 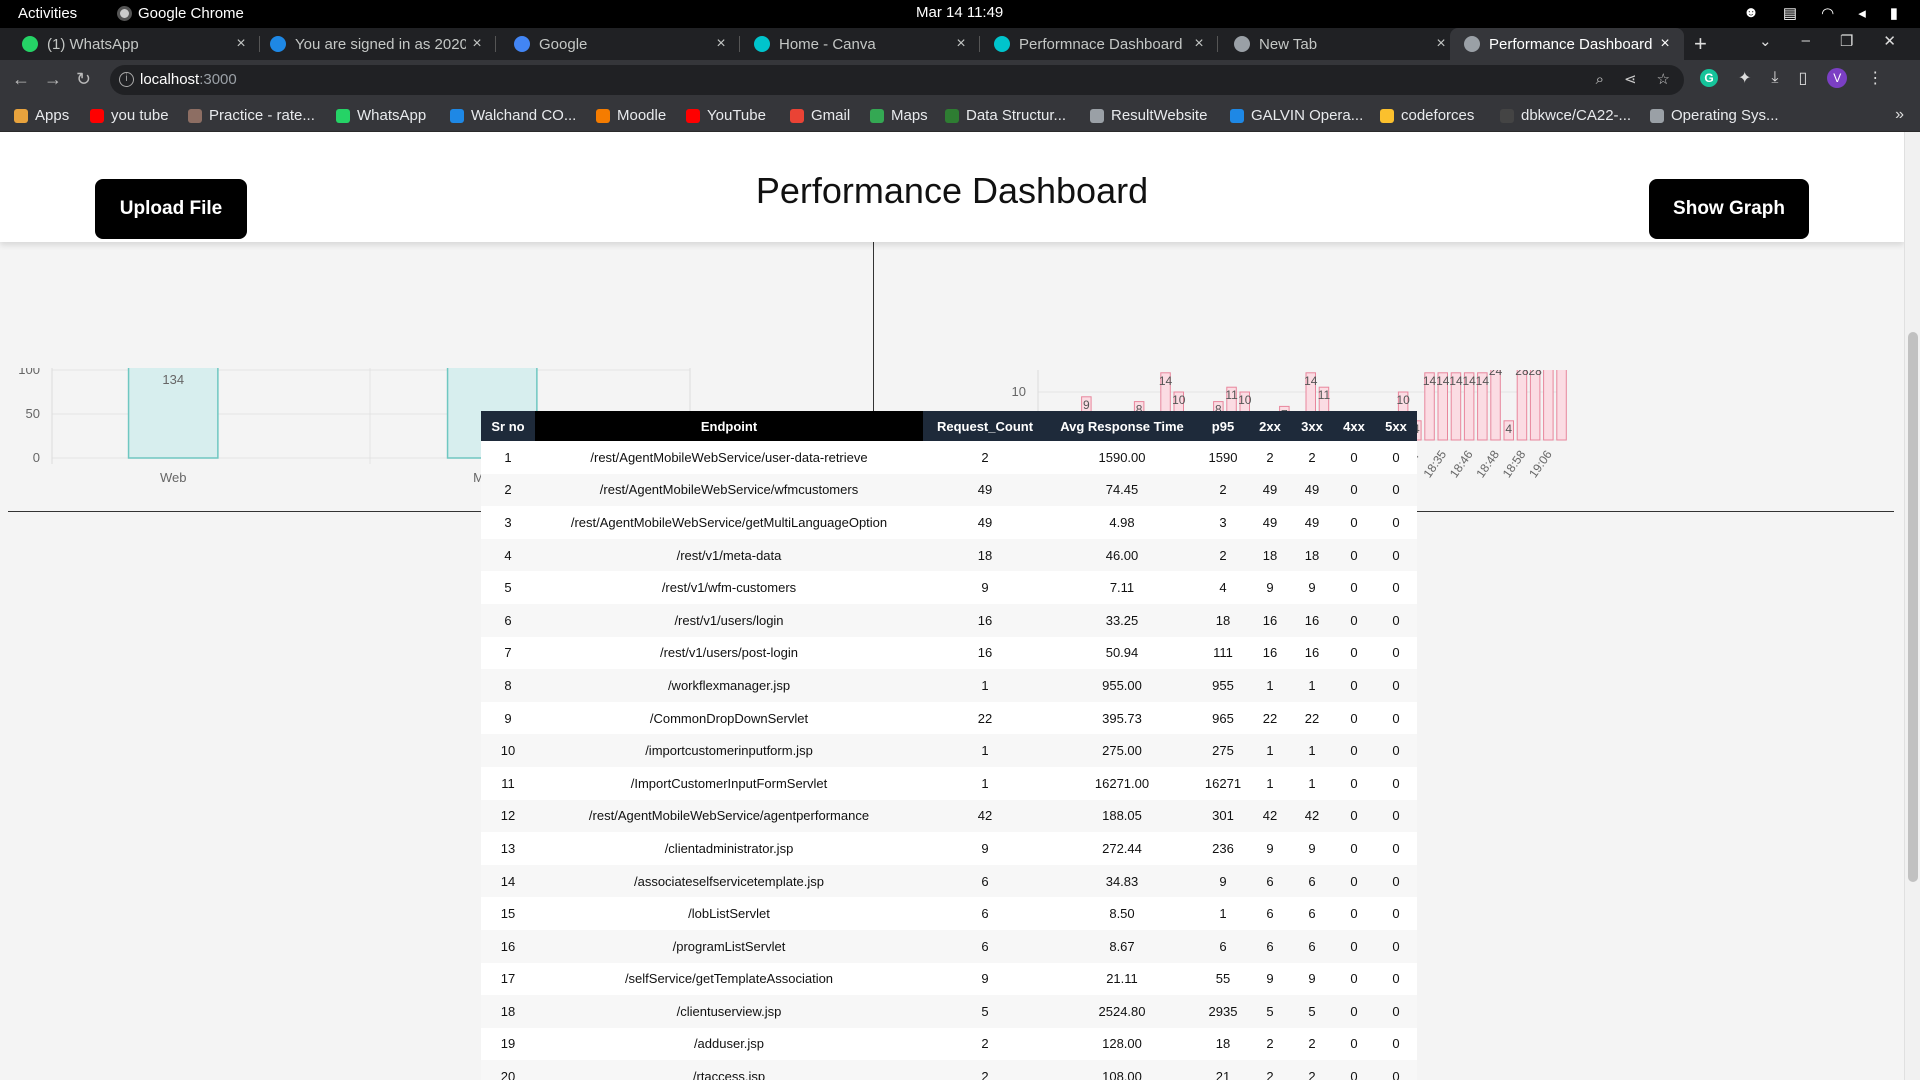 I want to click on grammarly-icon: G, so click(x=1709, y=78).